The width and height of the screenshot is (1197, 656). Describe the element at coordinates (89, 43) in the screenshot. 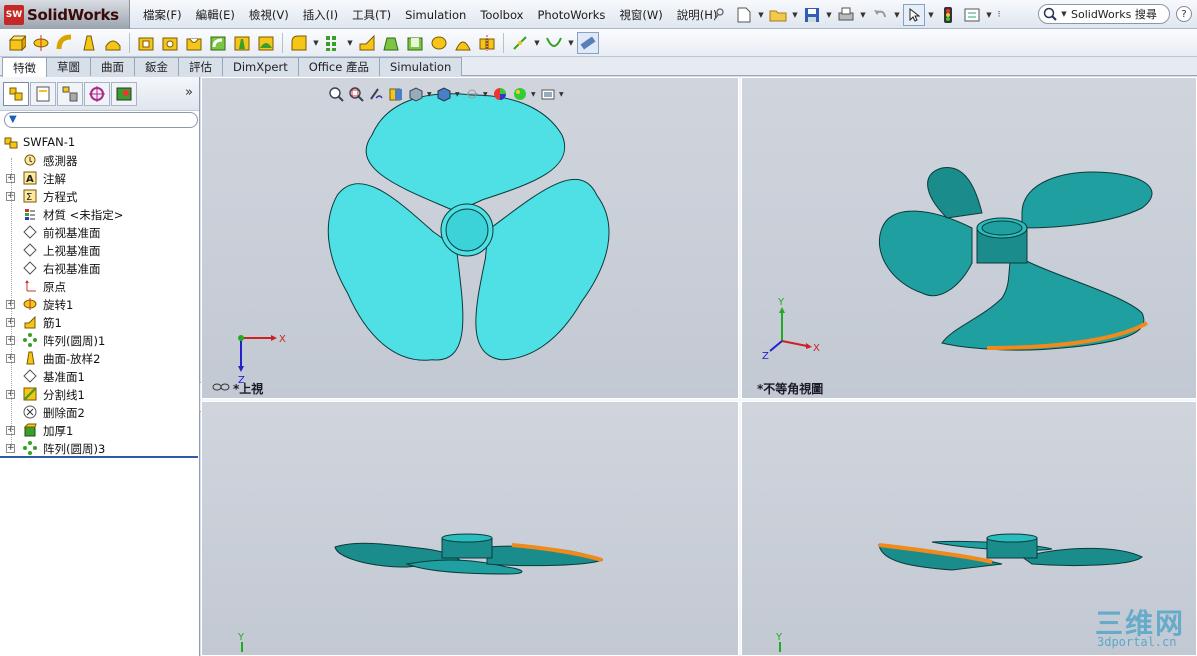

I see `loft-boss-icon` at that location.